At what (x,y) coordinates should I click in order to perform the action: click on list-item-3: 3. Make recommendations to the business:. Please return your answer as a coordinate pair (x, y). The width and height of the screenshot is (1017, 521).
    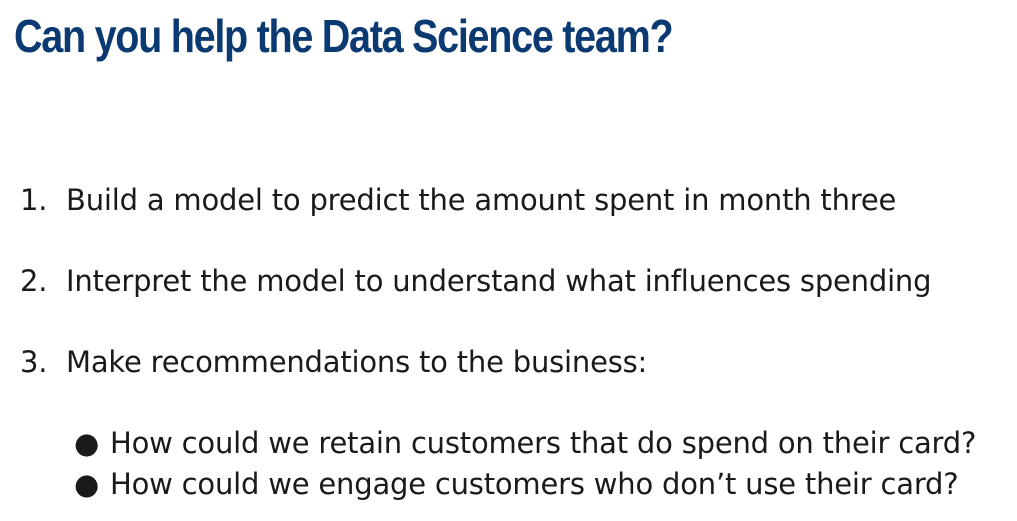
    Looking at the image, I should click on (333, 362).